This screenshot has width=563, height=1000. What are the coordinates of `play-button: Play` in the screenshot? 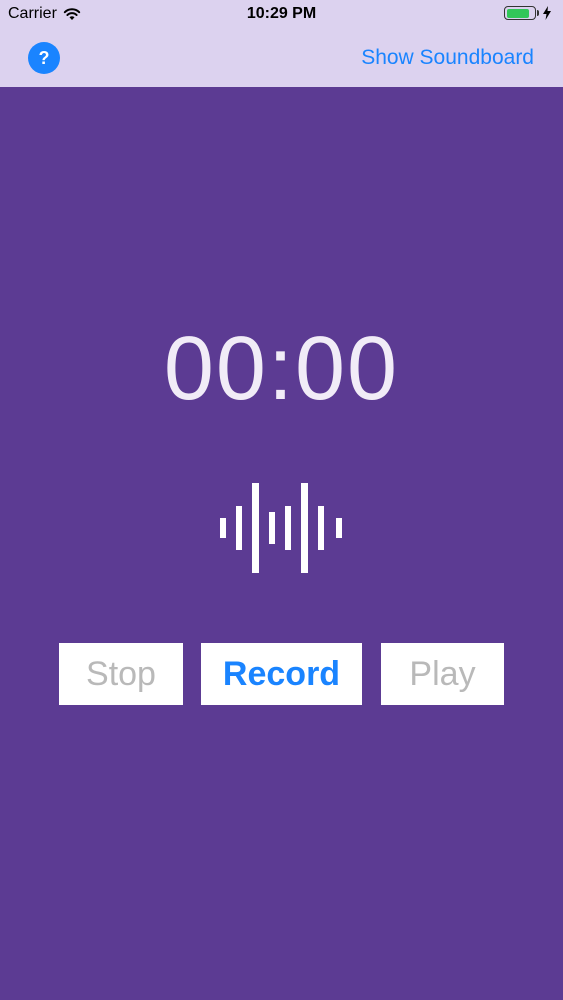 It's located at (442, 674).